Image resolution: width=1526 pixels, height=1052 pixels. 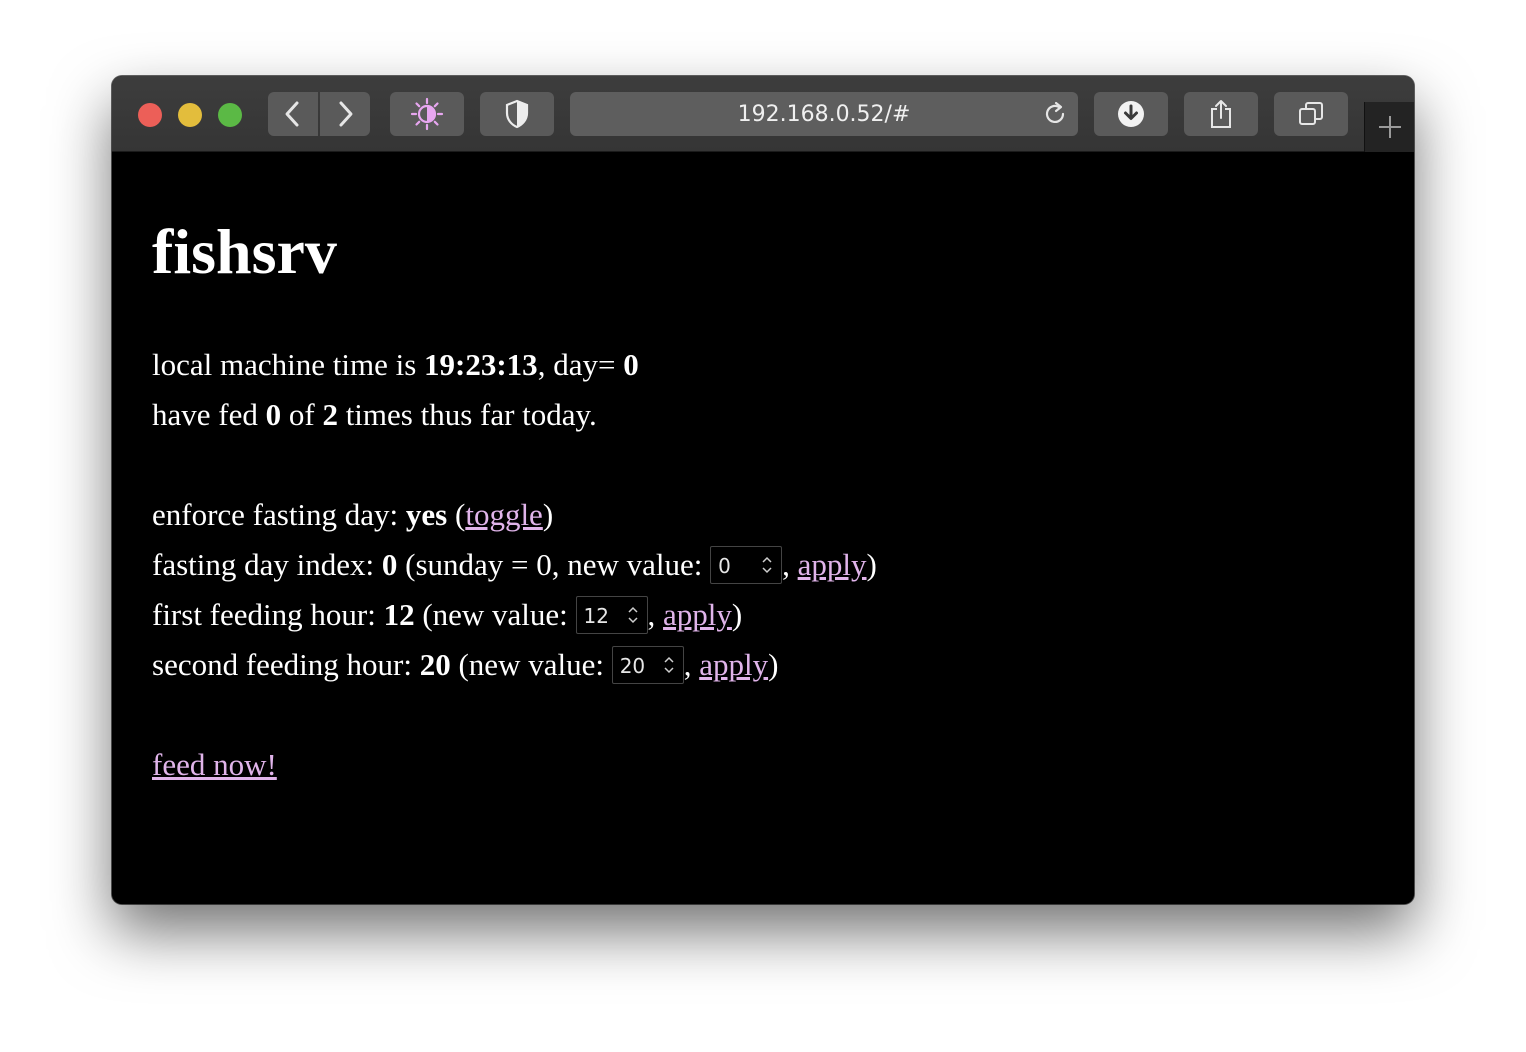 What do you see at coordinates (631, 364) in the screenshot?
I see `day-value: 0` at bounding box center [631, 364].